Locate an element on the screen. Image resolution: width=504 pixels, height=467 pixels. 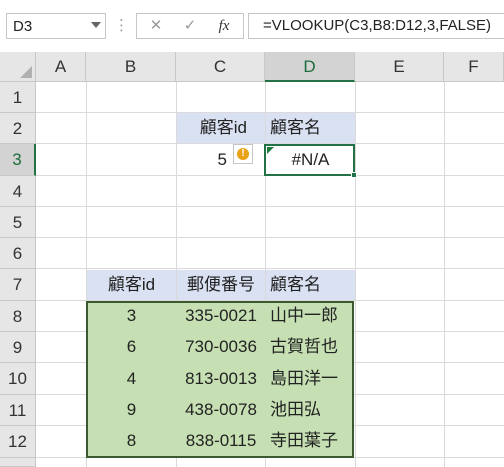
table-header-postal: 郵便番号 is located at coordinates (221, 285).